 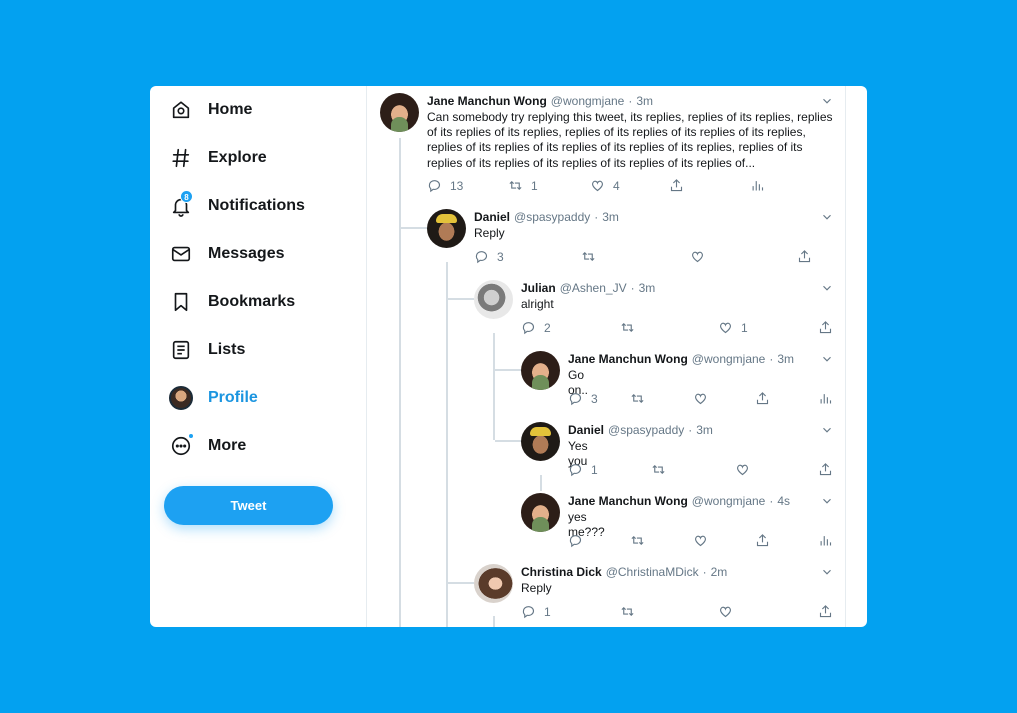 What do you see at coordinates (719, 572) in the screenshot?
I see `timestamp: 2m` at bounding box center [719, 572].